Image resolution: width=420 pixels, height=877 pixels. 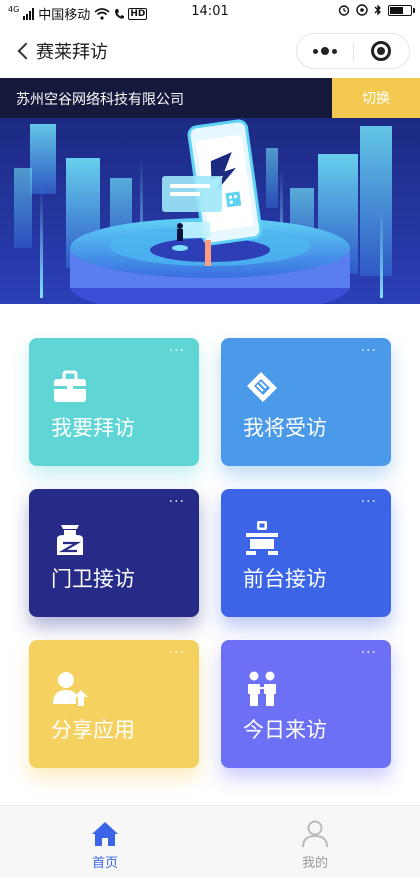 What do you see at coordinates (93, 579) in the screenshot?
I see `guard-reception-label: 门卫接访` at bounding box center [93, 579].